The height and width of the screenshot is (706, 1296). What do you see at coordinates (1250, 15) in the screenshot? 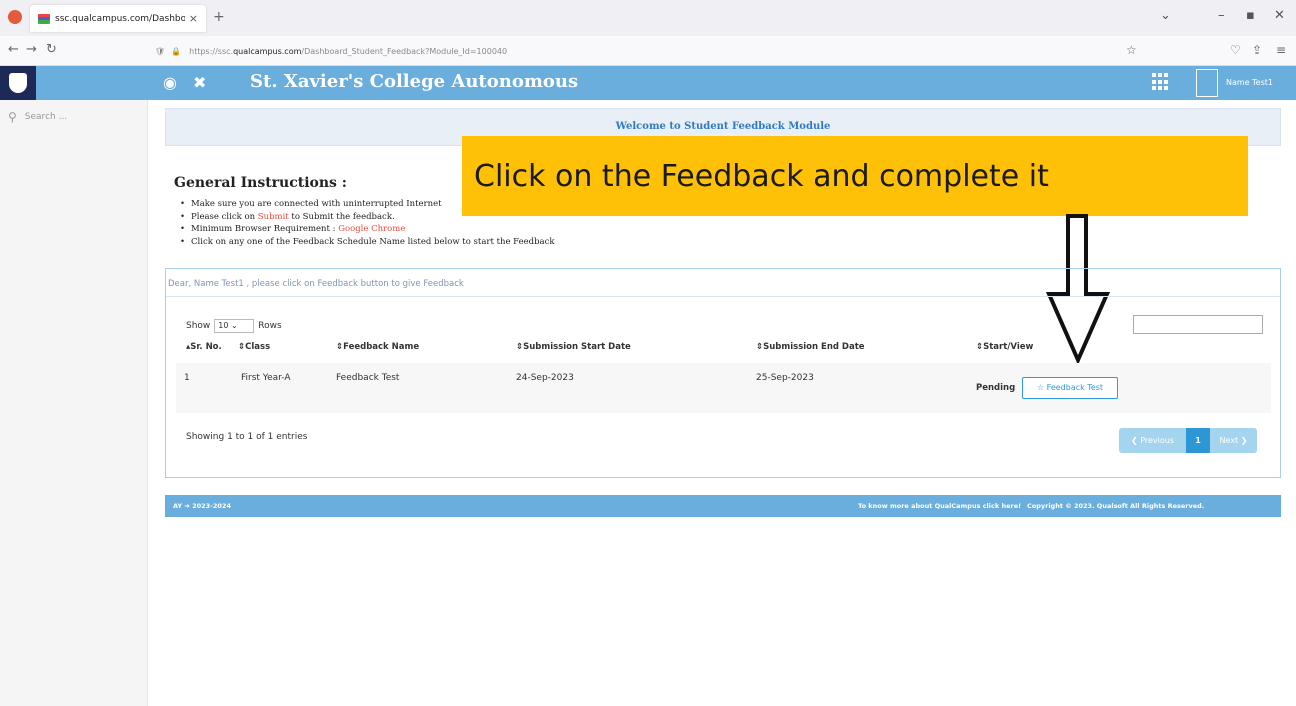
I see `maximize-icon: ▪` at bounding box center [1250, 15].